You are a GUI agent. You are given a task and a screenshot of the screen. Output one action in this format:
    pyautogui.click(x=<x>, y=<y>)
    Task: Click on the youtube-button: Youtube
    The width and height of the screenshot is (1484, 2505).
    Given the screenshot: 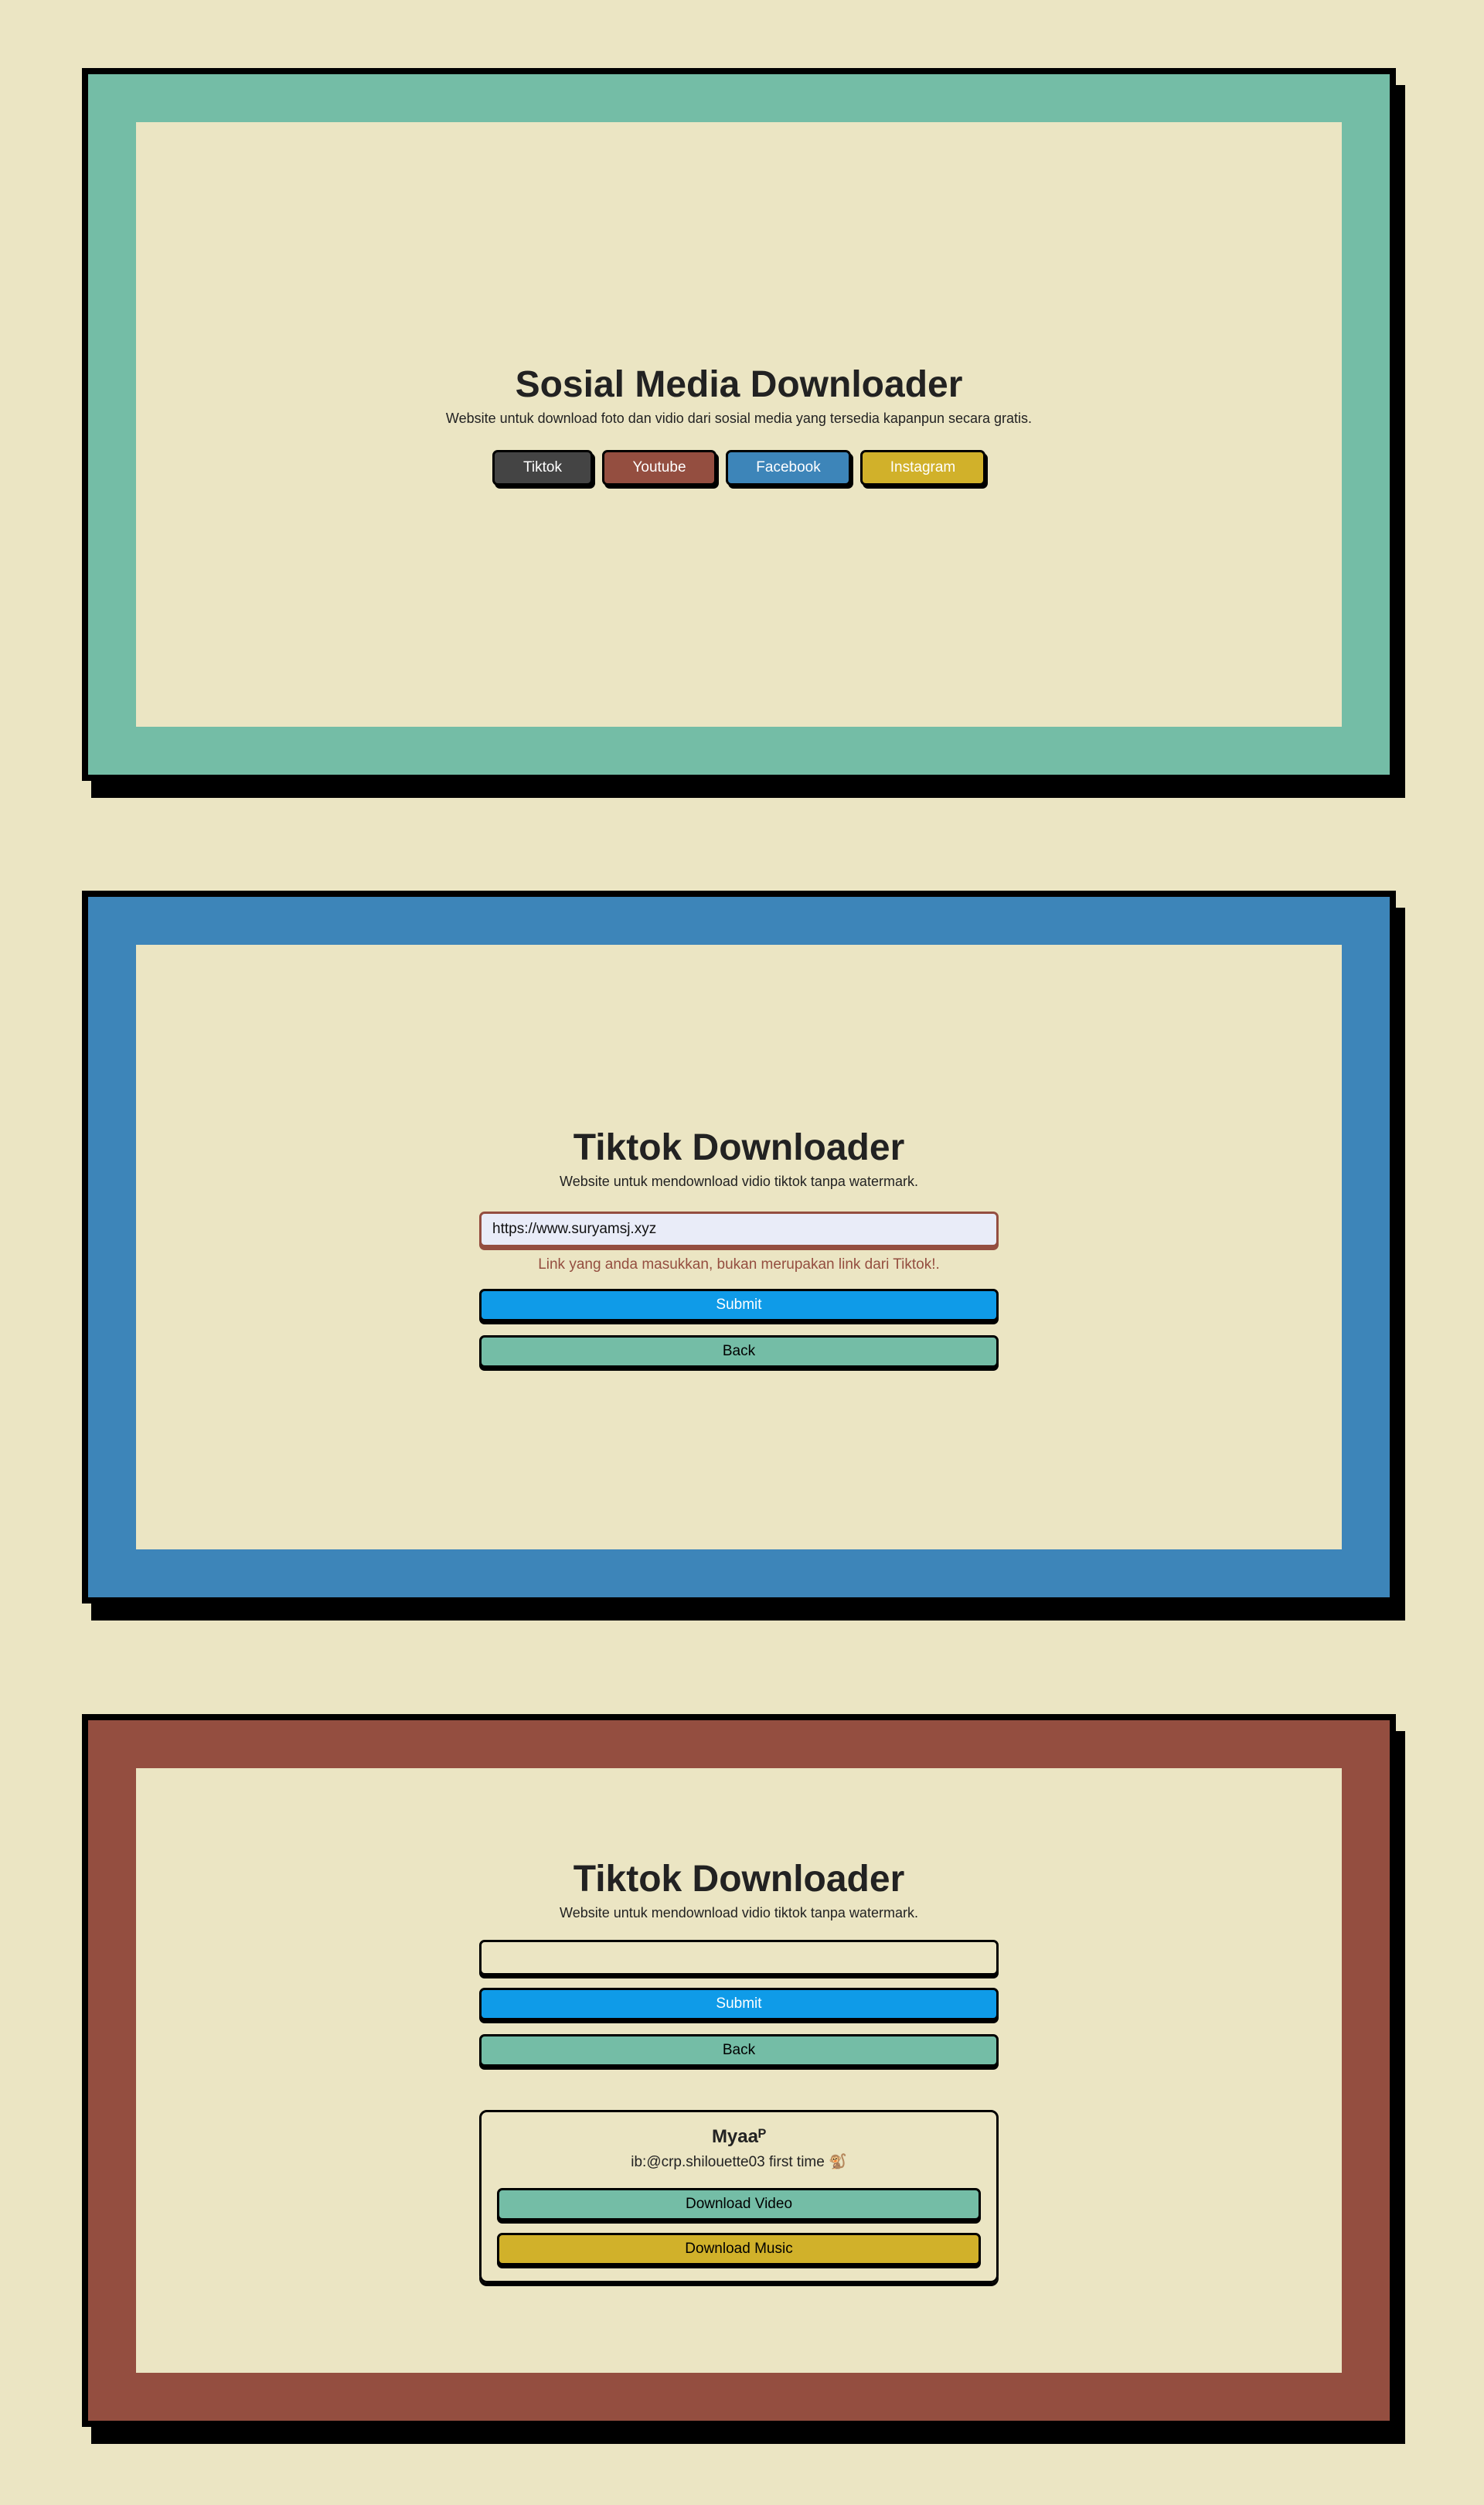 What is the action you would take?
    pyautogui.click(x=659, y=468)
    